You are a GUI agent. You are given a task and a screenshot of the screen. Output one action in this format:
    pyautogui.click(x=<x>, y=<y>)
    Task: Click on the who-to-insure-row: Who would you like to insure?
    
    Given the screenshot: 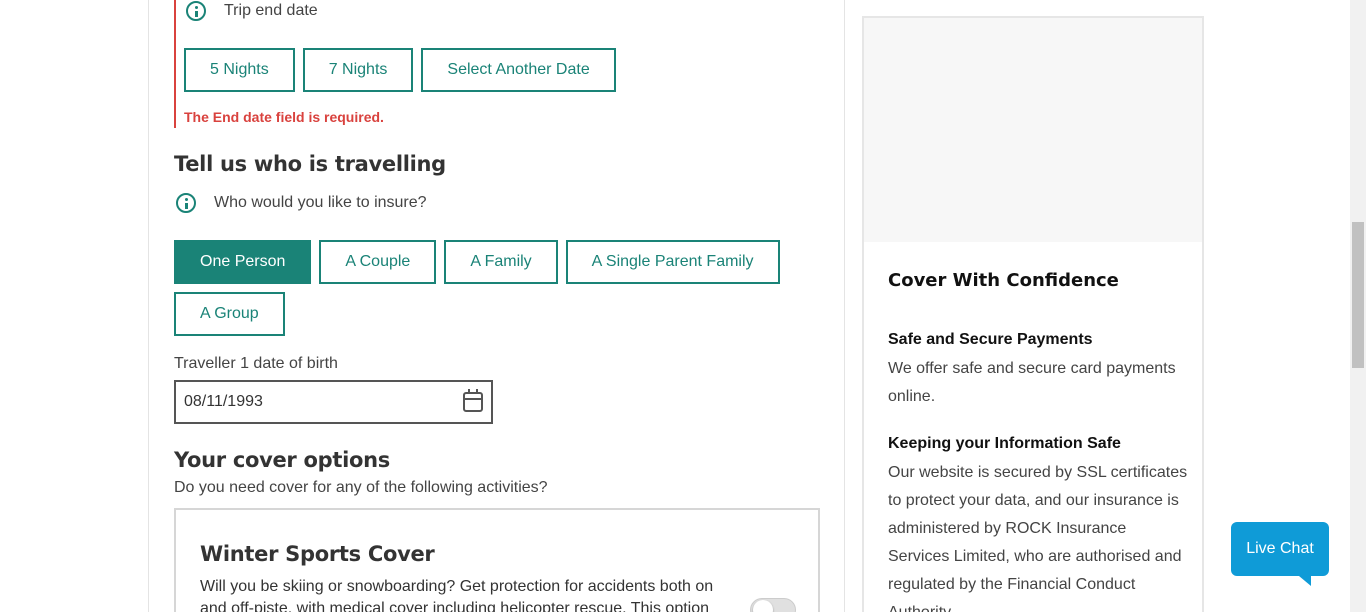 What is the action you would take?
    pyautogui.click(x=301, y=203)
    